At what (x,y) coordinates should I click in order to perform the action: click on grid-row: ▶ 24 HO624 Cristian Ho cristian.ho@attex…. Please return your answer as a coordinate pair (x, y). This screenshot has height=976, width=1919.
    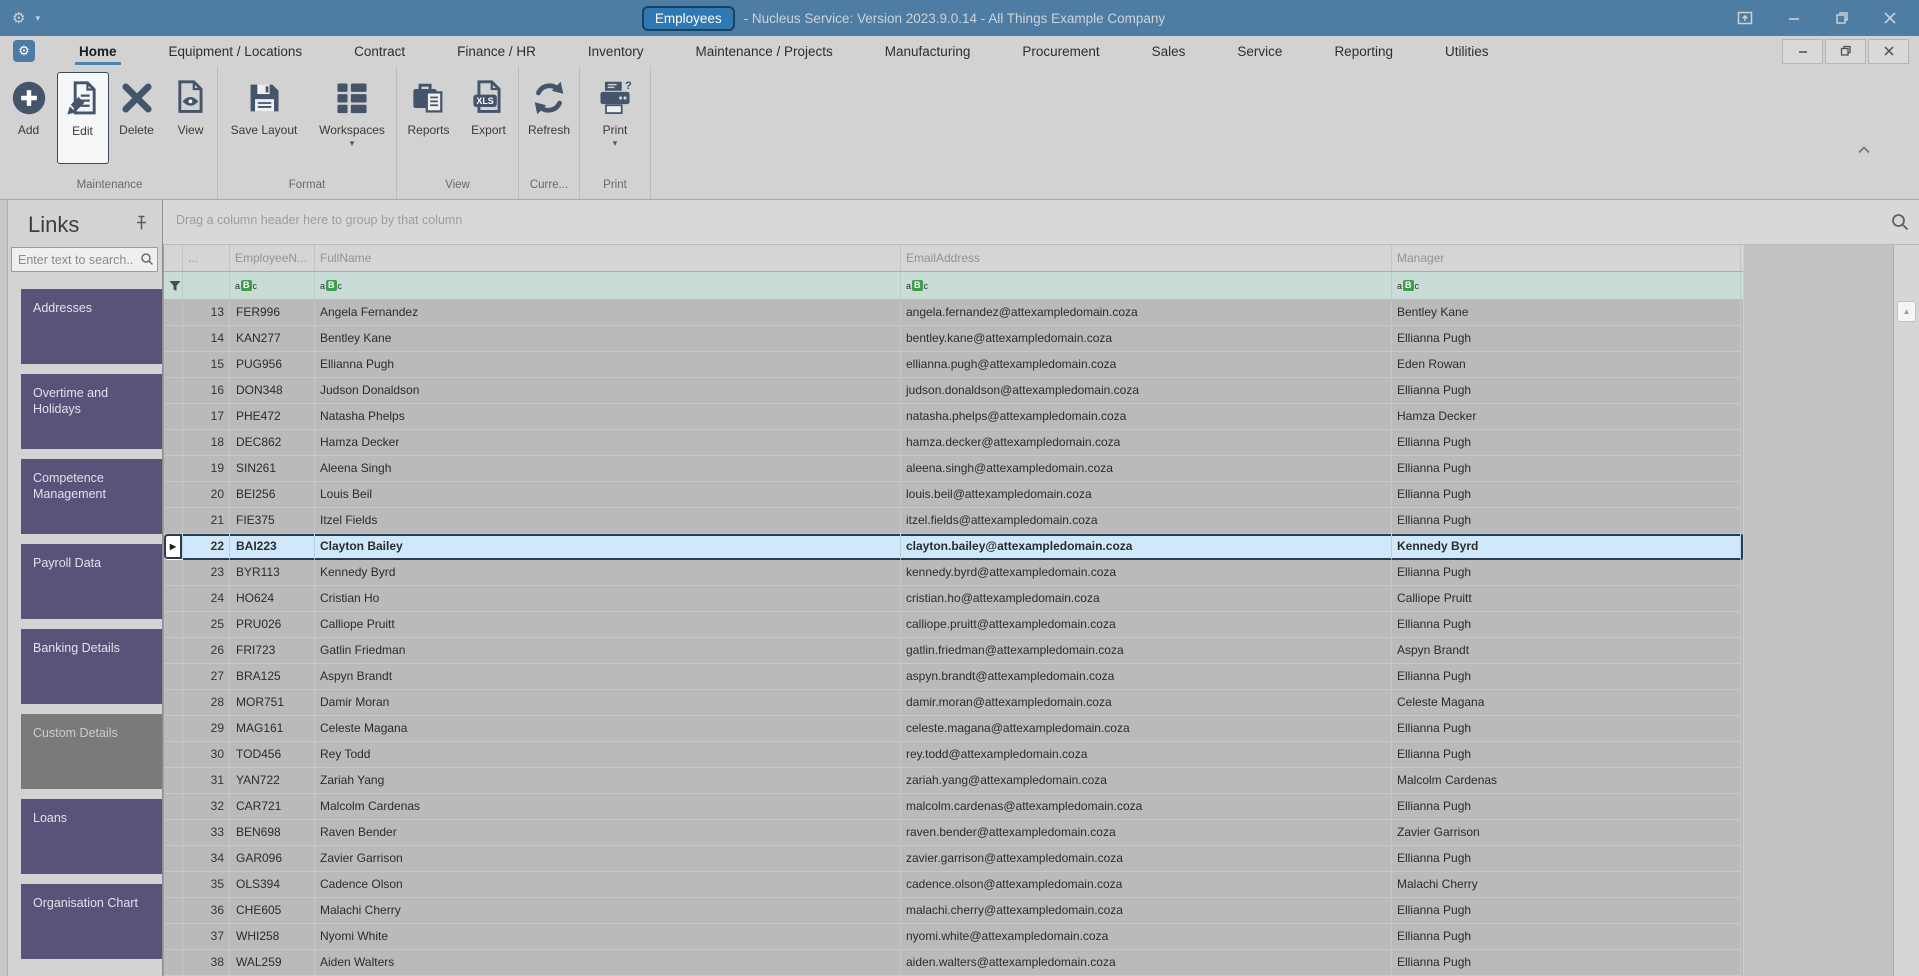
    Looking at the image, I should click on (953, 599).